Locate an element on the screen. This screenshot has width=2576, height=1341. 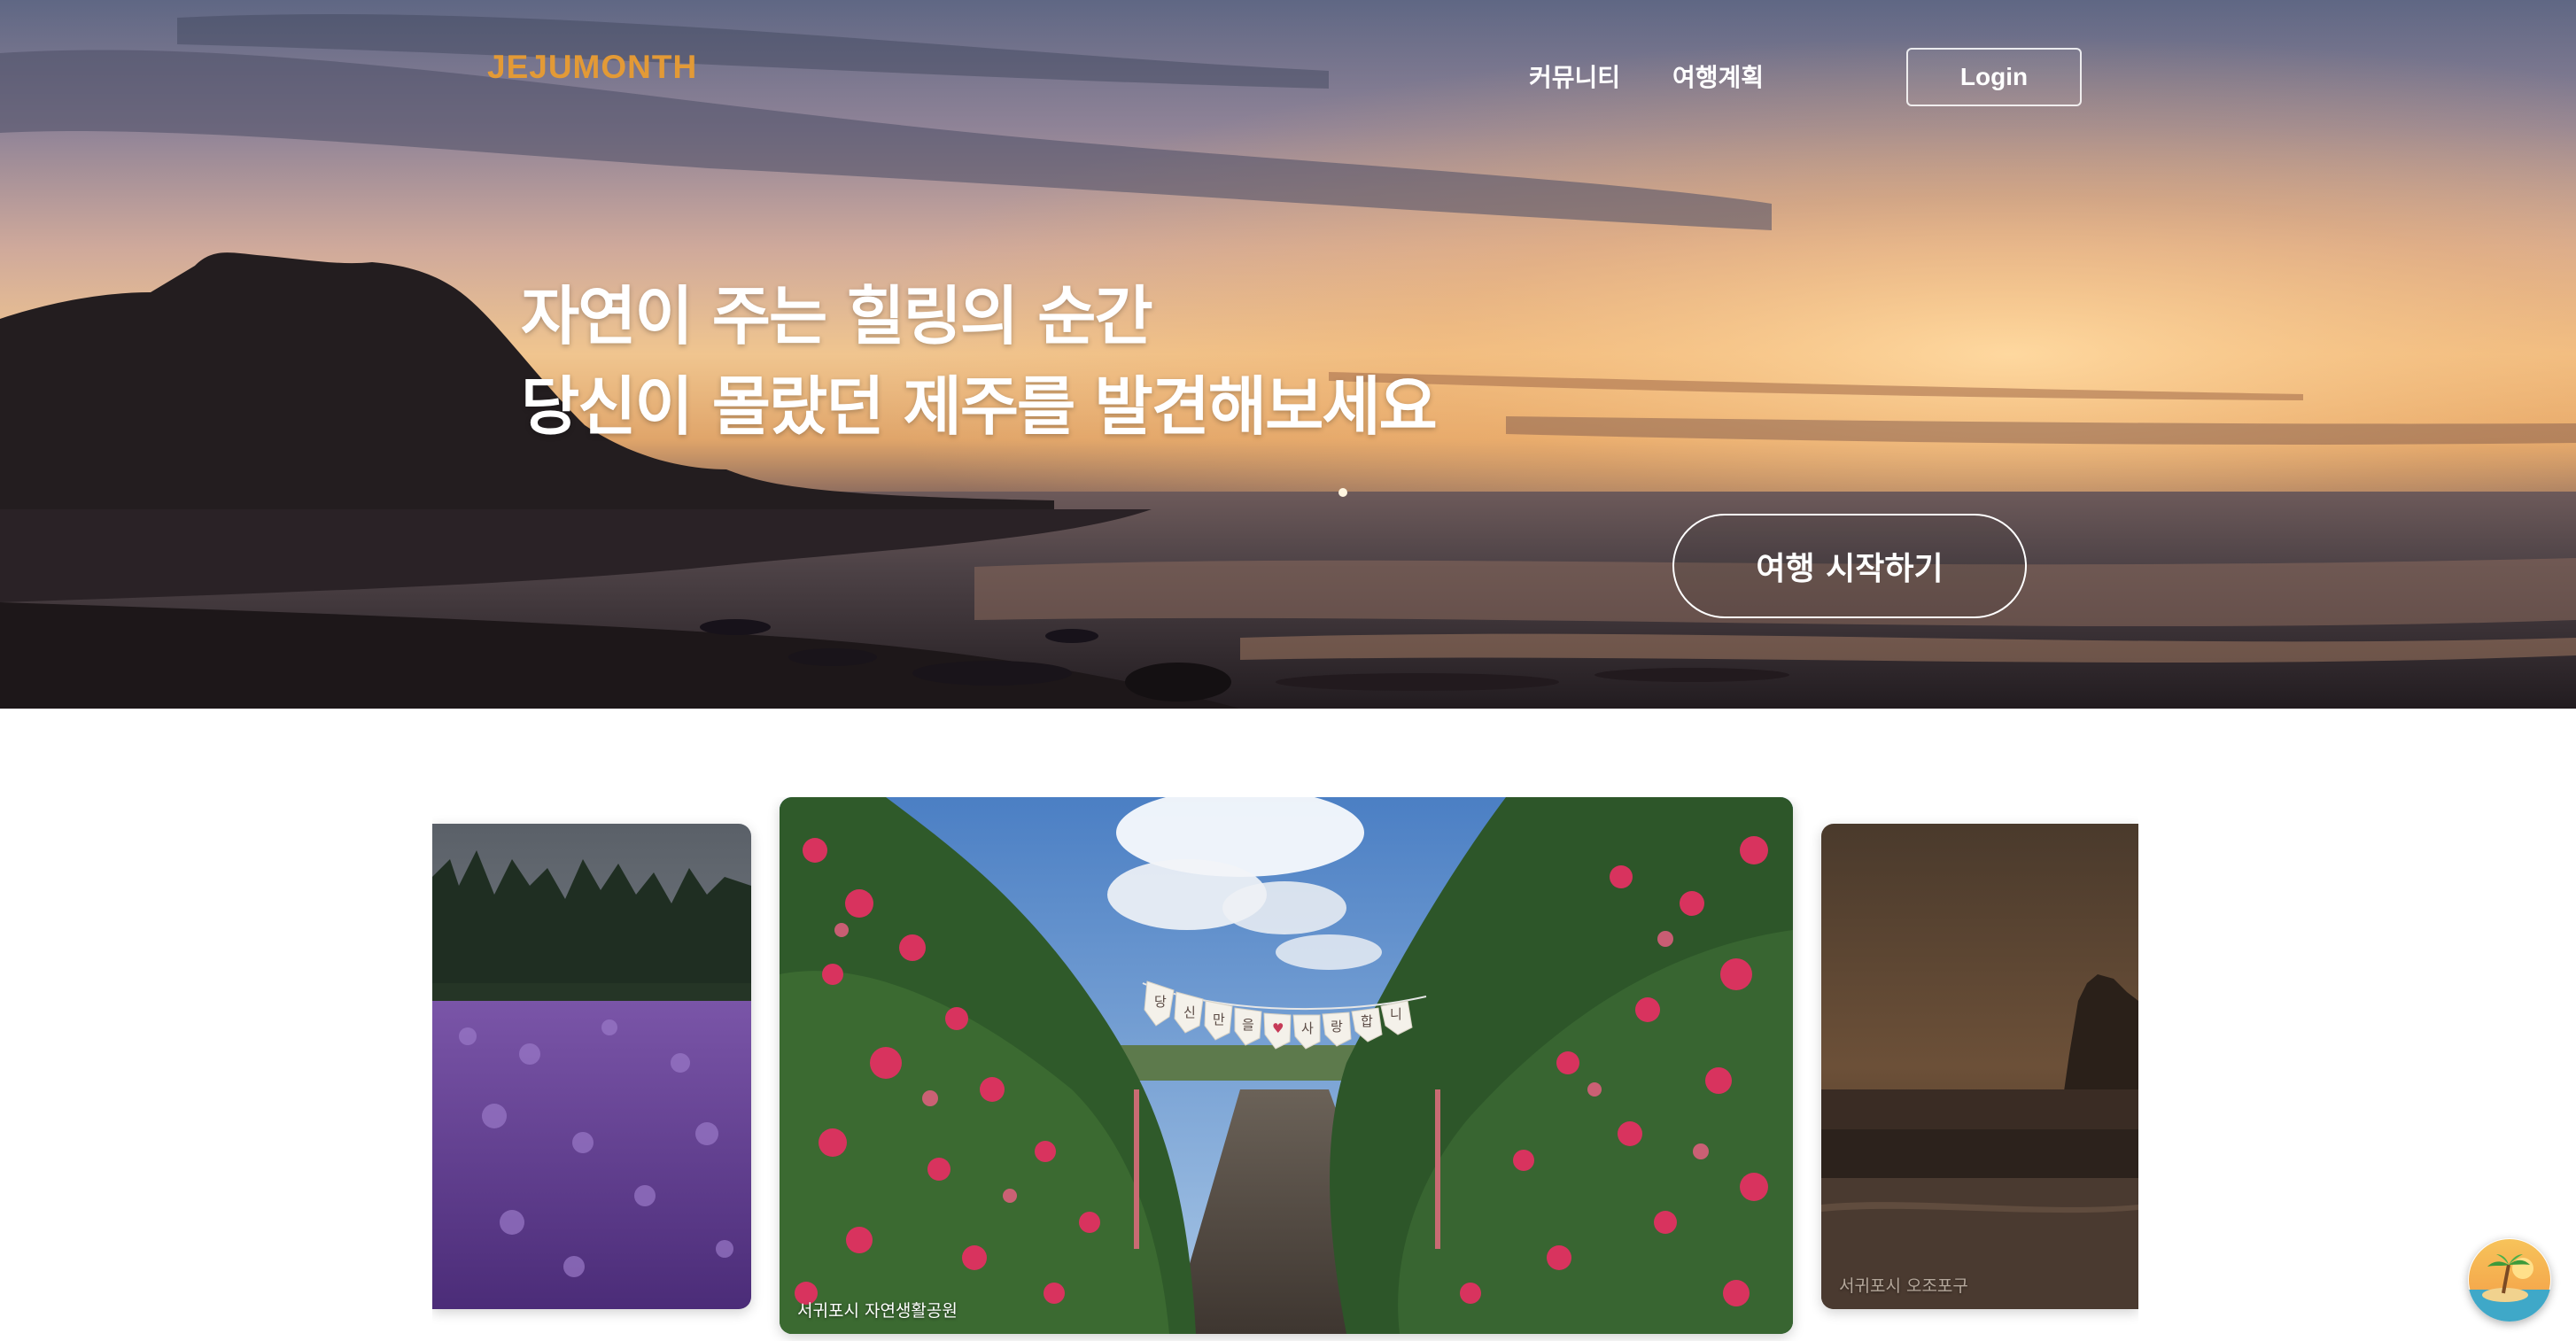
ojo-port-image is located at coordinates (1979, 1066).